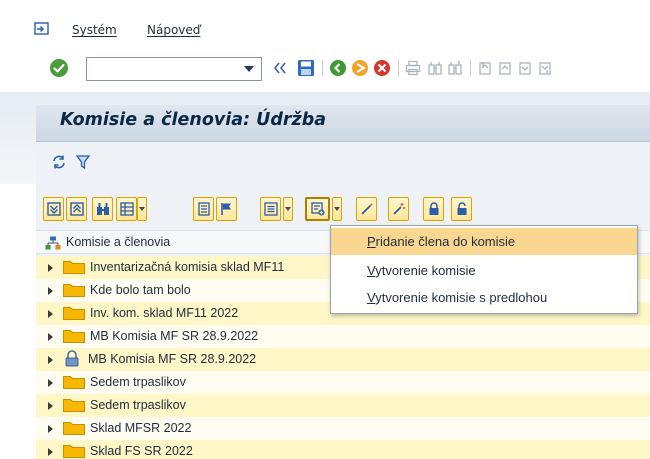 The width and height of the screenshot is (650, 459). What do you see at coordinates (306, 68) in the screenshot?
I see `save-icon` at bounding box center [306, 68].